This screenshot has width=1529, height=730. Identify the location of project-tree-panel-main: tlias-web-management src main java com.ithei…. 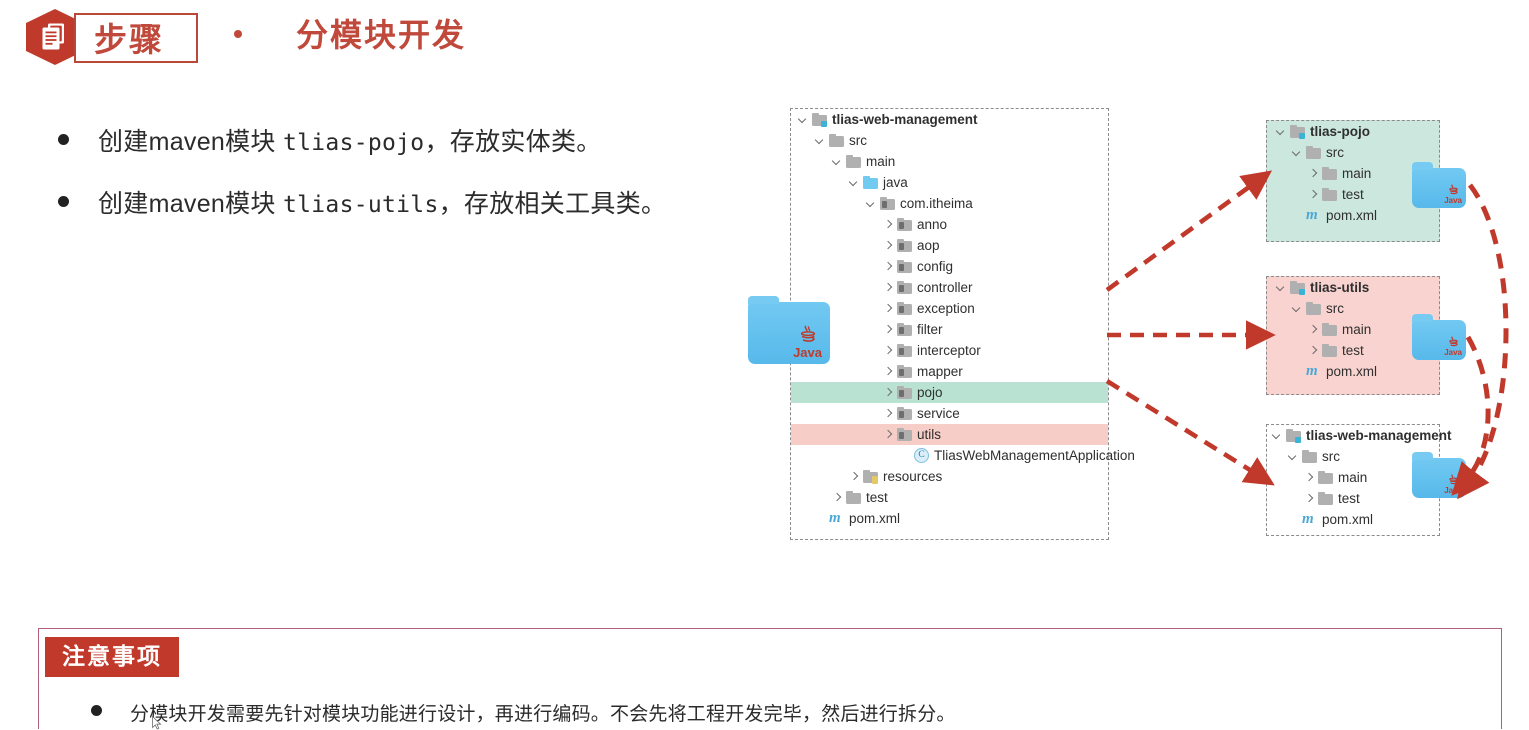
(962, 324).